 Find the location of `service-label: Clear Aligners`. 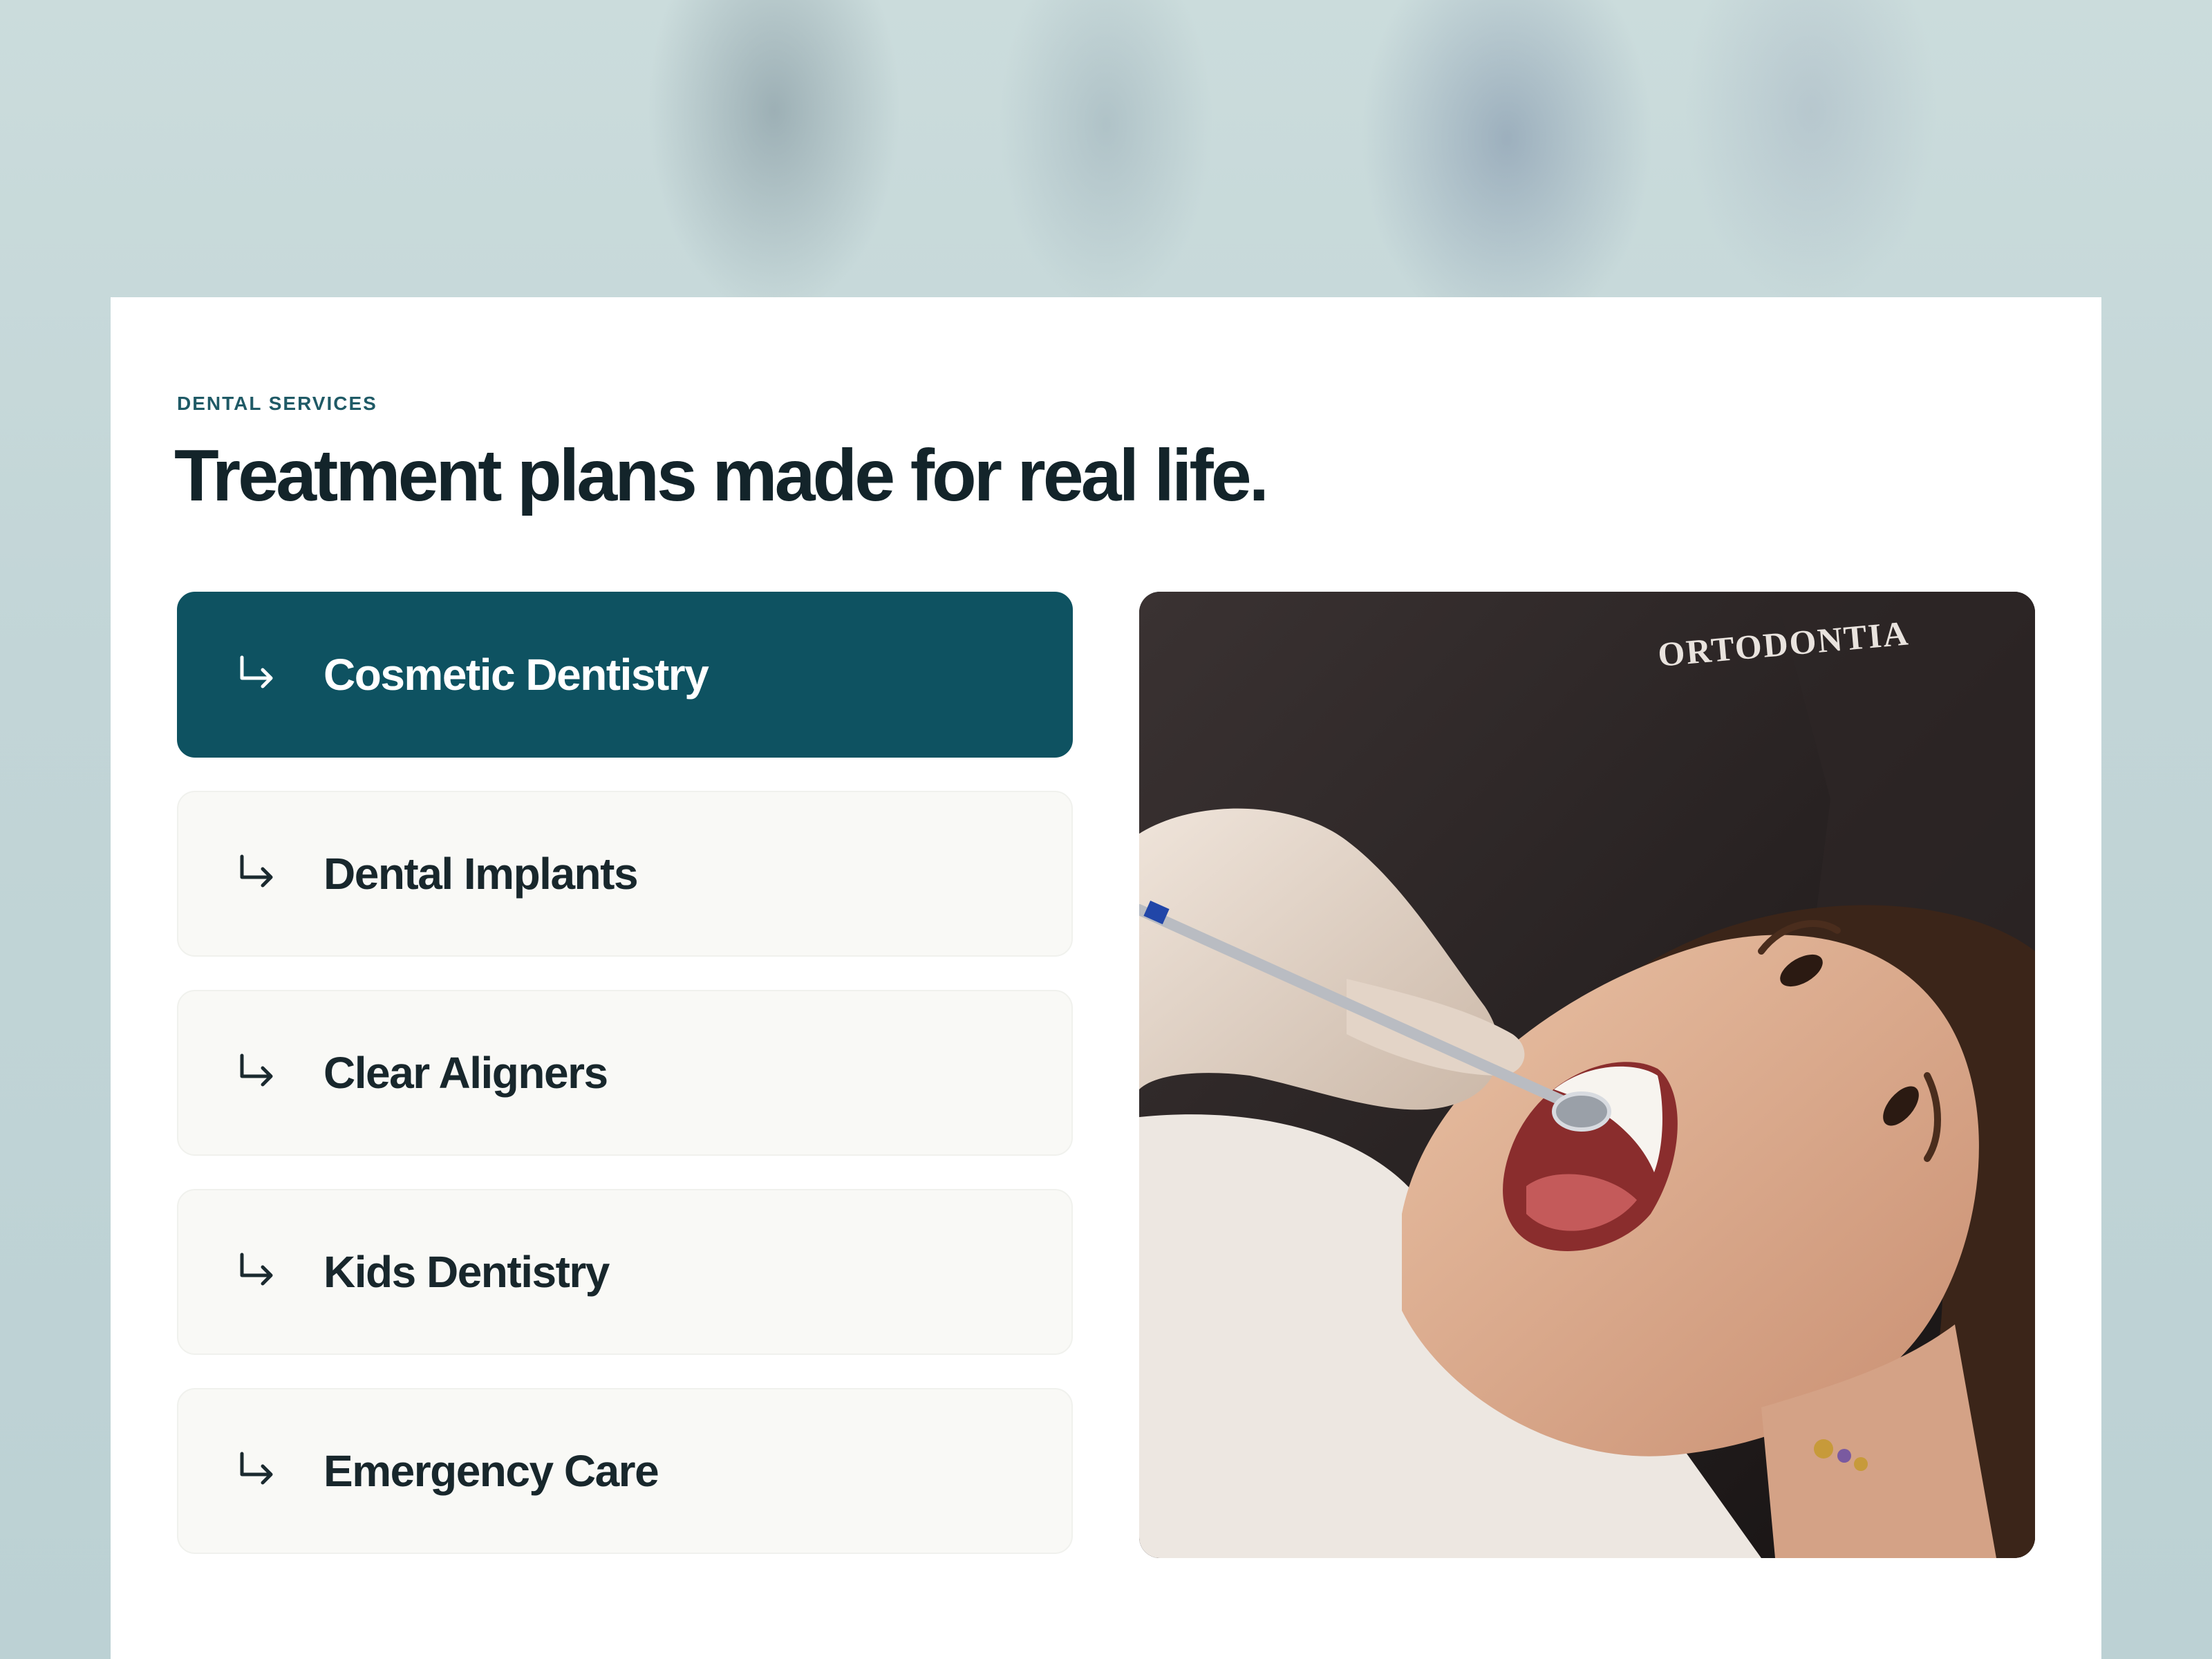

service-label: Clear Aligners is located at coordinates (466, 1073).